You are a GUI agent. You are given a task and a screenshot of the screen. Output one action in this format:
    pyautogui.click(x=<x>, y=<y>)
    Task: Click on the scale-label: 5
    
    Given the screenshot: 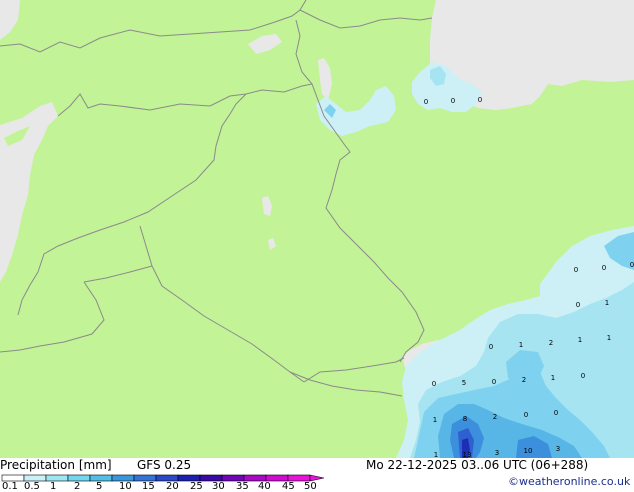 What is the action you would take?
    pyautogui.click(x=99, y=486)
    